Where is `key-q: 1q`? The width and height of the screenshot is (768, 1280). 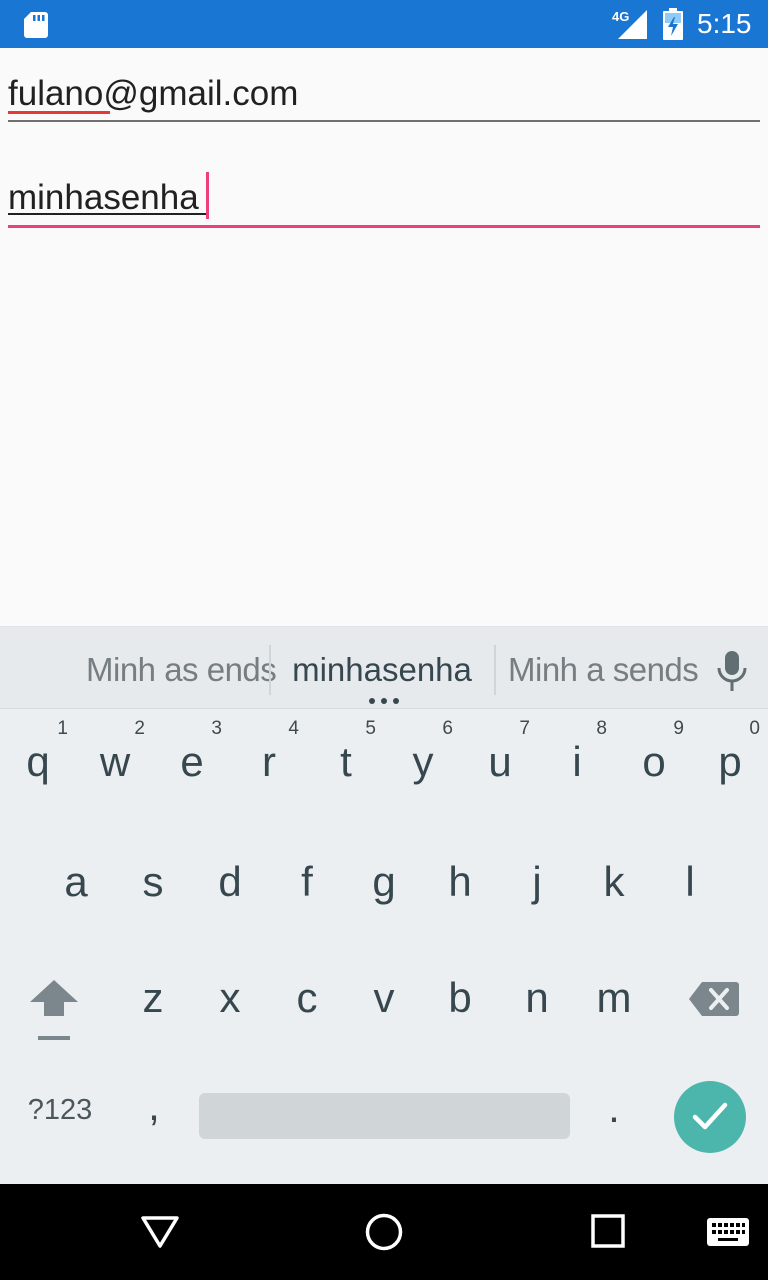 key-q: 1q is located at coordinates (38, 763).